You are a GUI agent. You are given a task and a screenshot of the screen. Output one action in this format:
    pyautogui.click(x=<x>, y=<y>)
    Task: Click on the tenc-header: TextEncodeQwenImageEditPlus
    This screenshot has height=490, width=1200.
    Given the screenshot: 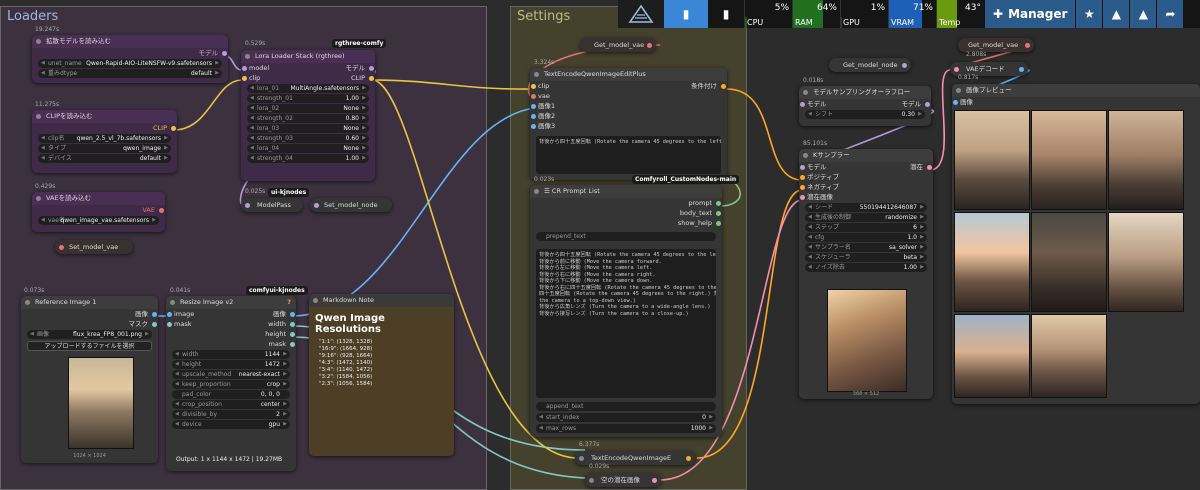 What is the action you would take?
    pyautogui.click(x=628, y=74)
    